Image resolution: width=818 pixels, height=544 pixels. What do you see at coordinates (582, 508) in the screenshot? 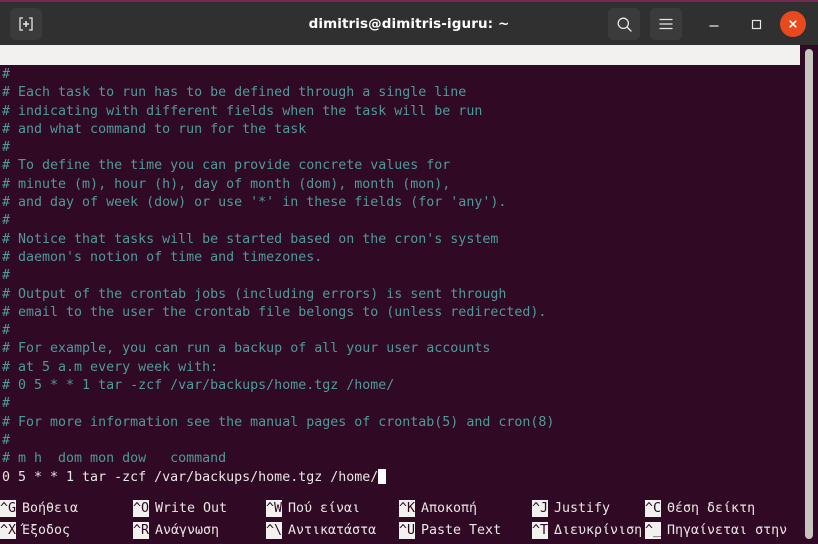
I see `shortcut-label: Justify` at bounding box center [582, 508].